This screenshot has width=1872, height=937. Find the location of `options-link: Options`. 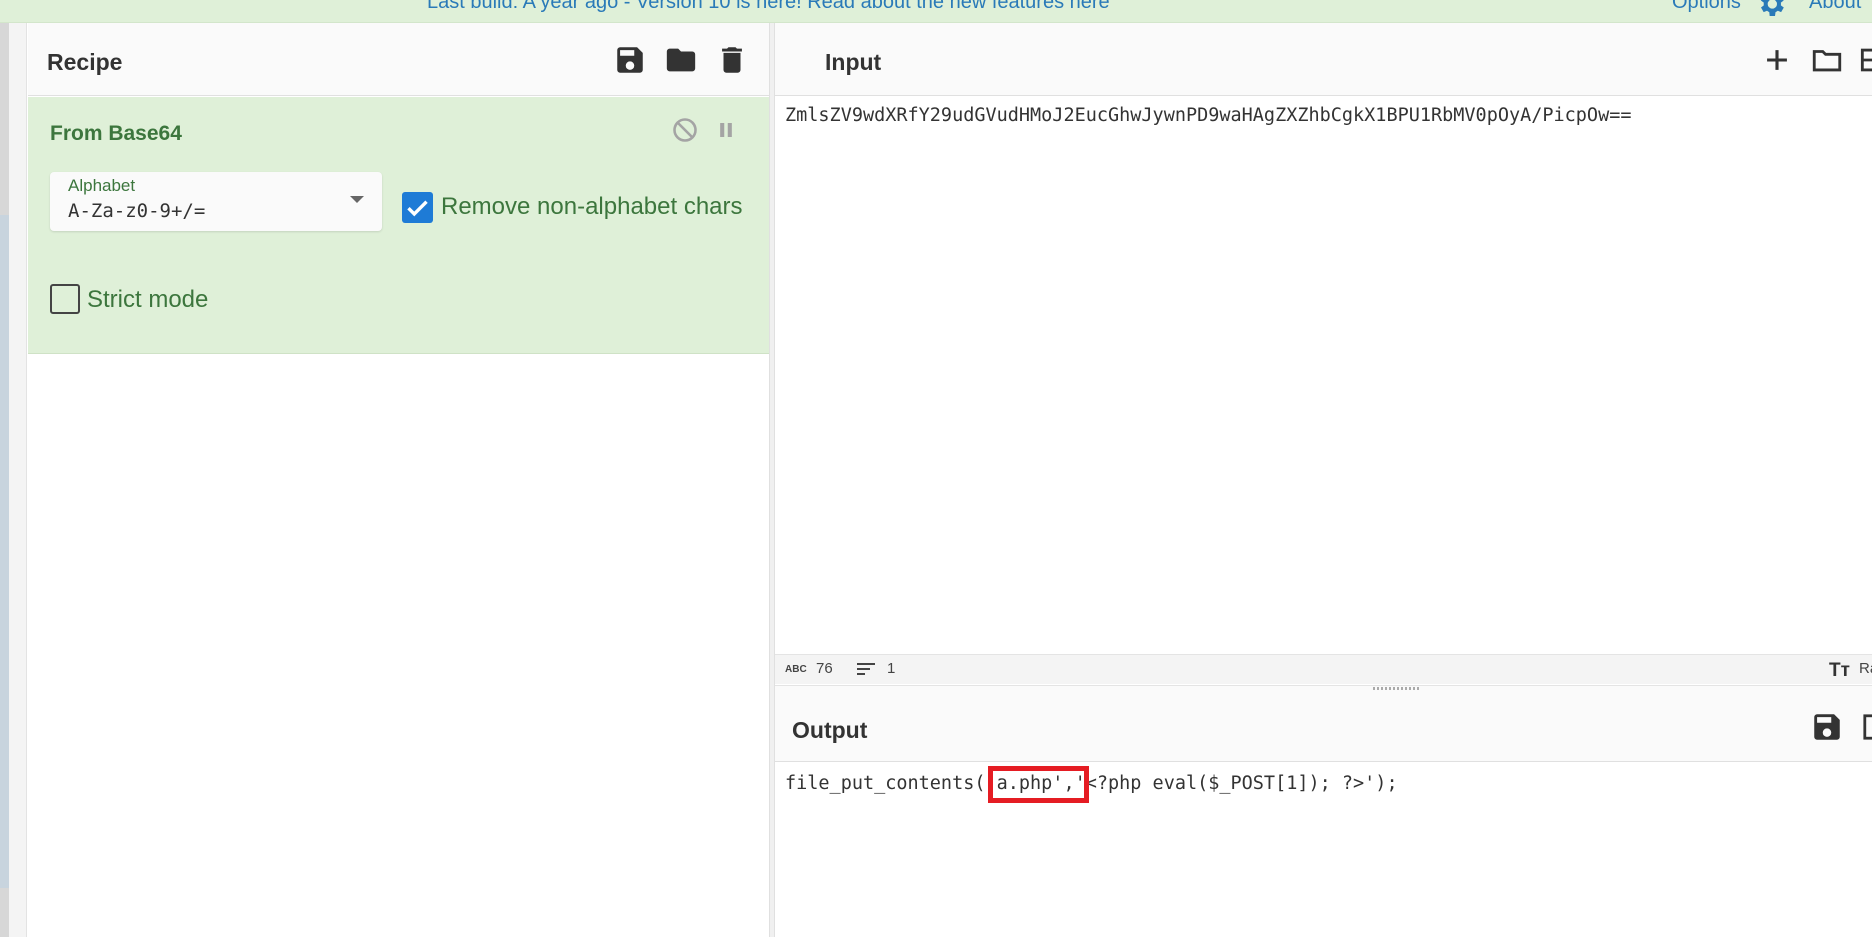

options-link: Options is located at coordinates (1706, 7).